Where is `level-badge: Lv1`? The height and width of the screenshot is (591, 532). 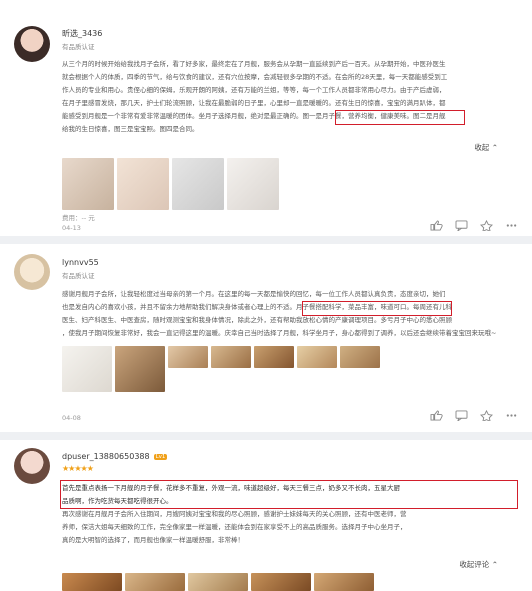 level-badge: Lv1 is located at coordinates (160, 457).